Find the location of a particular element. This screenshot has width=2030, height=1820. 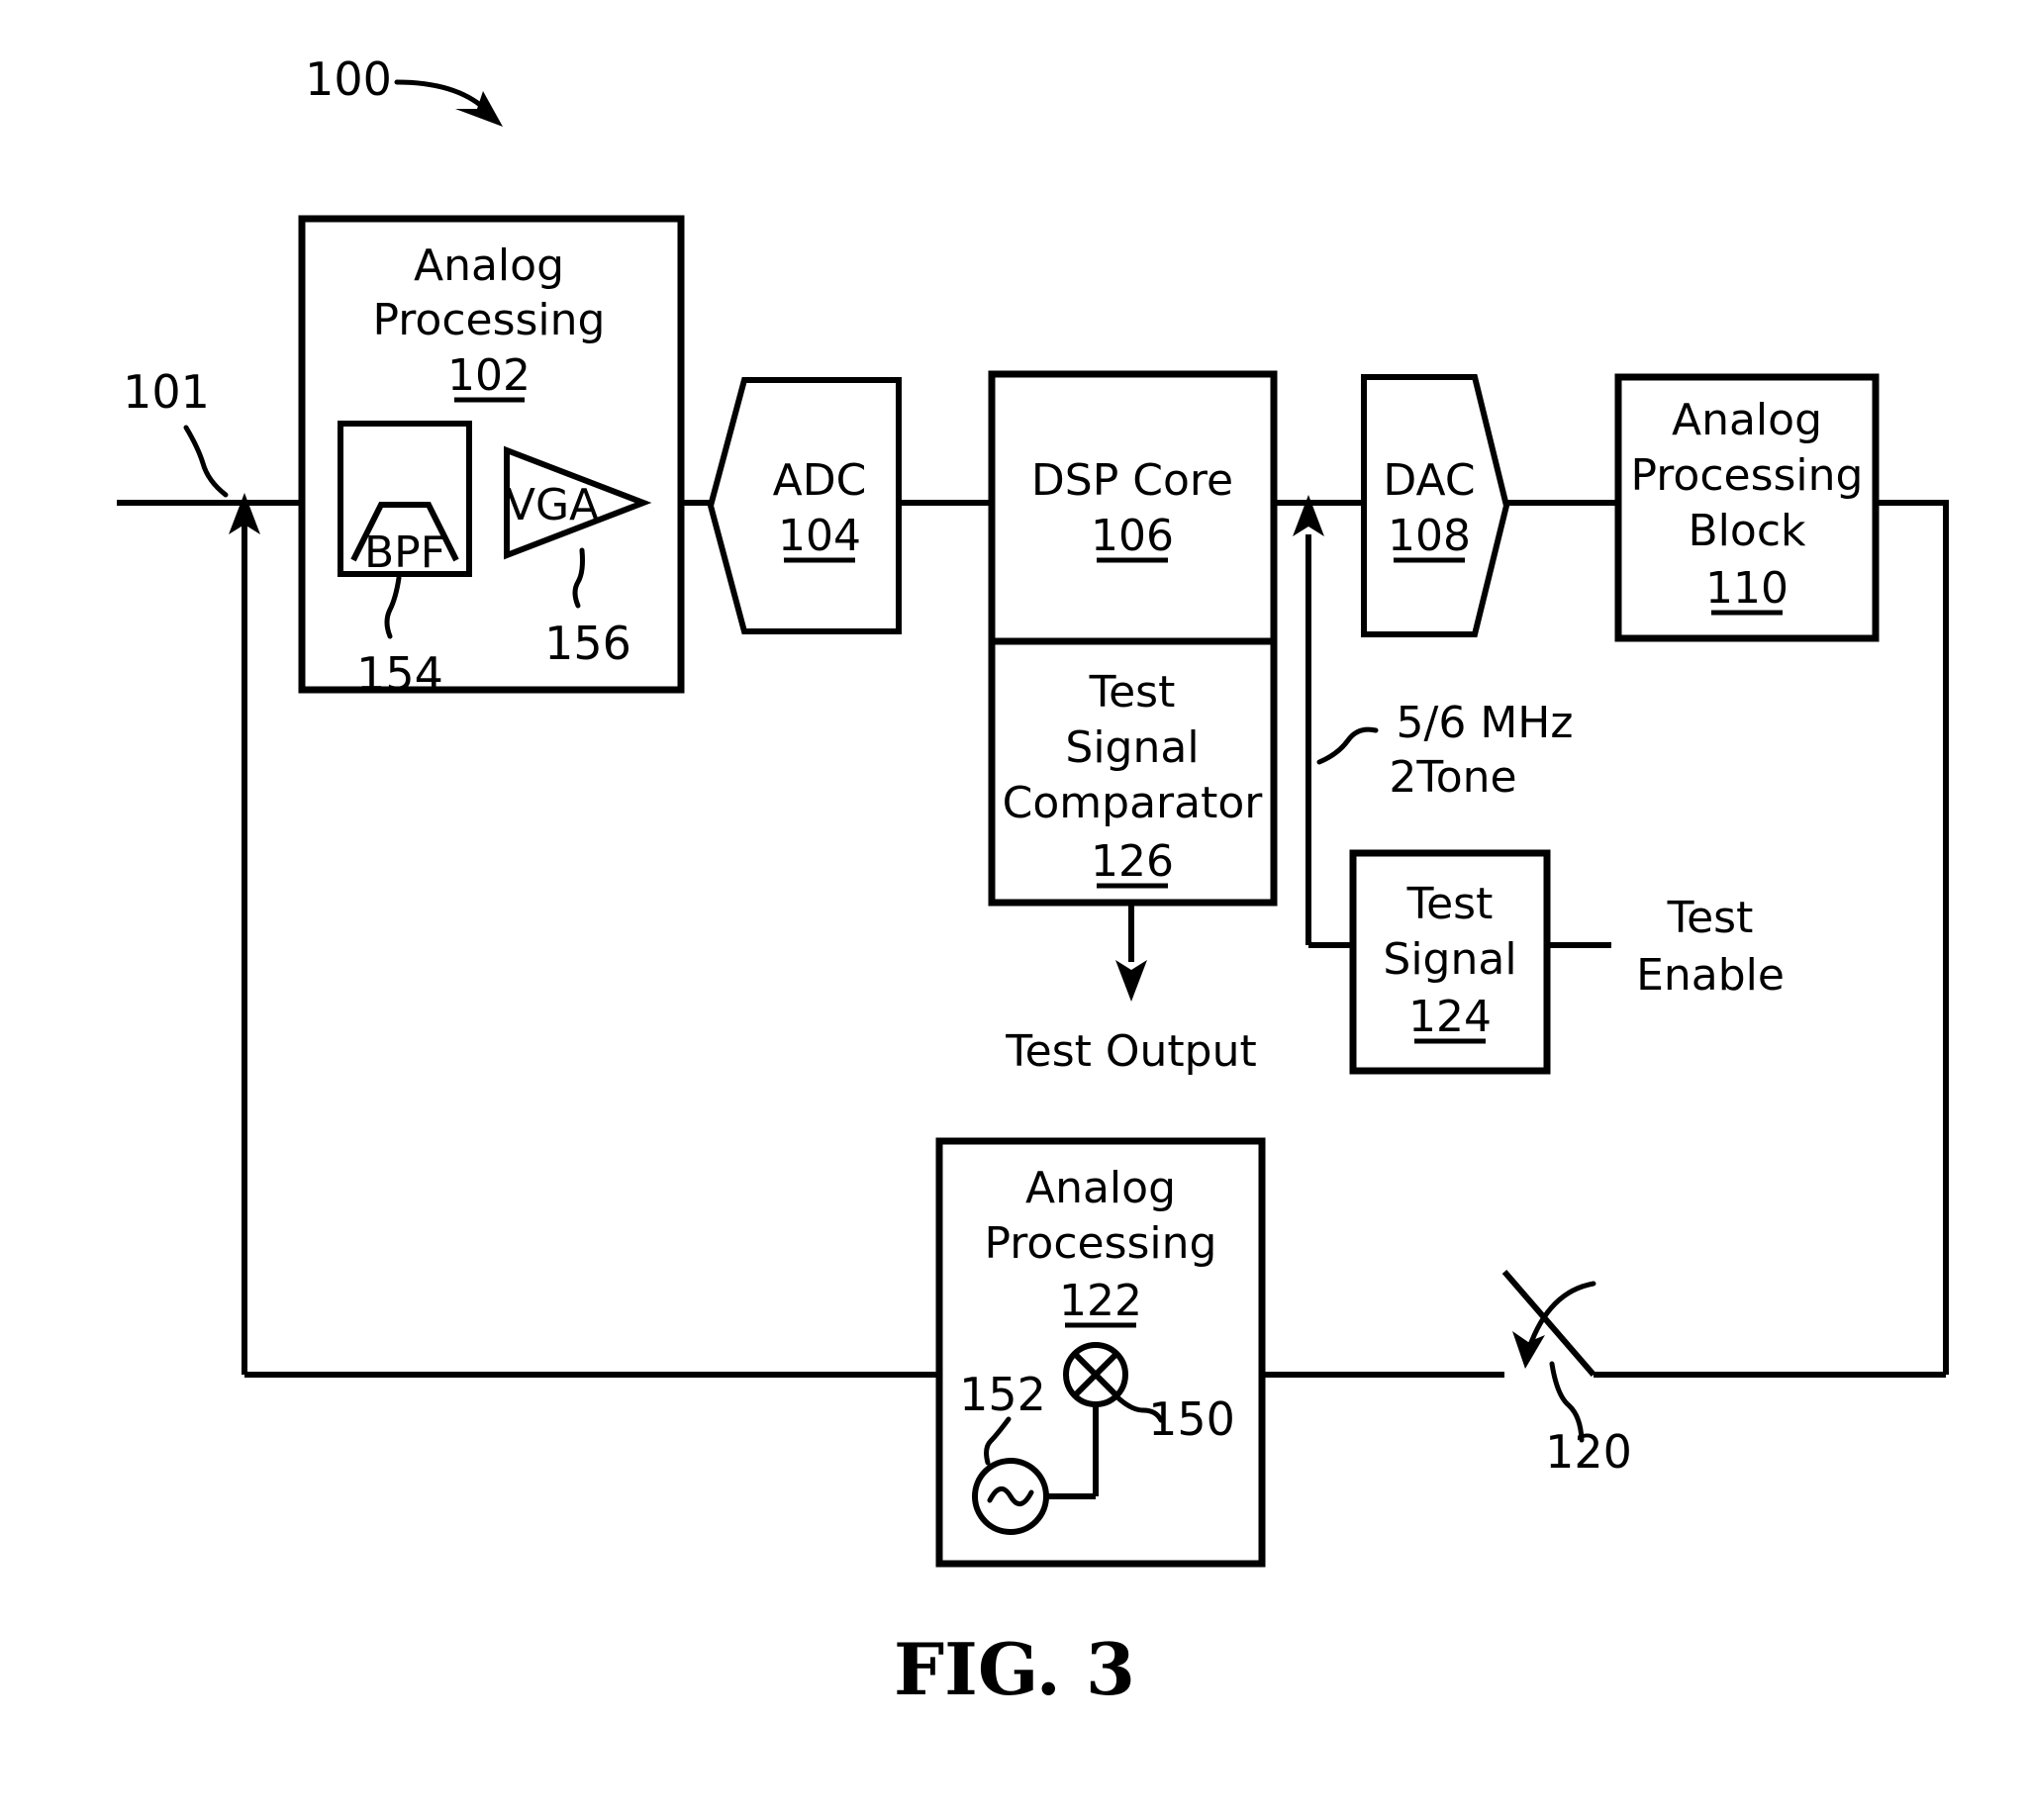

figure-caption: FIG. 3 is located at coordinates (1014, 1669).